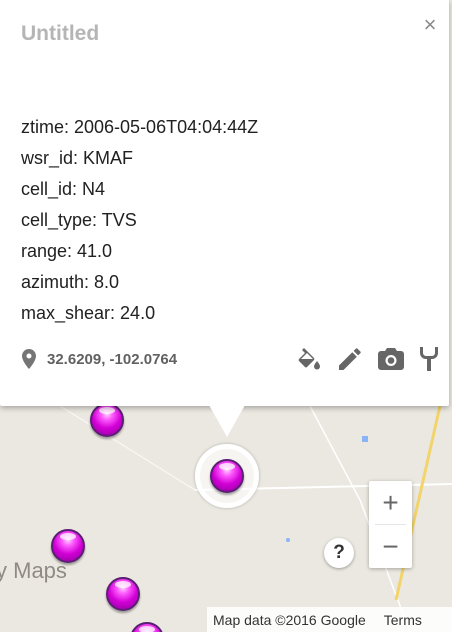 Image resolution: width=452 pixels, height=632 pixels. I want to click on map-data-attribution: Map data ©2016 Google, so click(289, 619).